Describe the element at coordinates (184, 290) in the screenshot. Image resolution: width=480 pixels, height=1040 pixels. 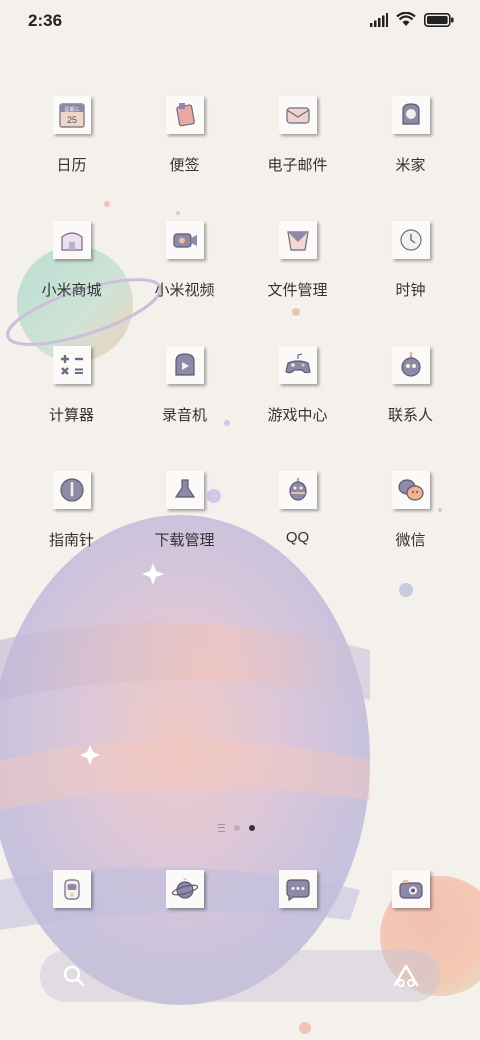
I see `app-label: 小米视频` at that location.